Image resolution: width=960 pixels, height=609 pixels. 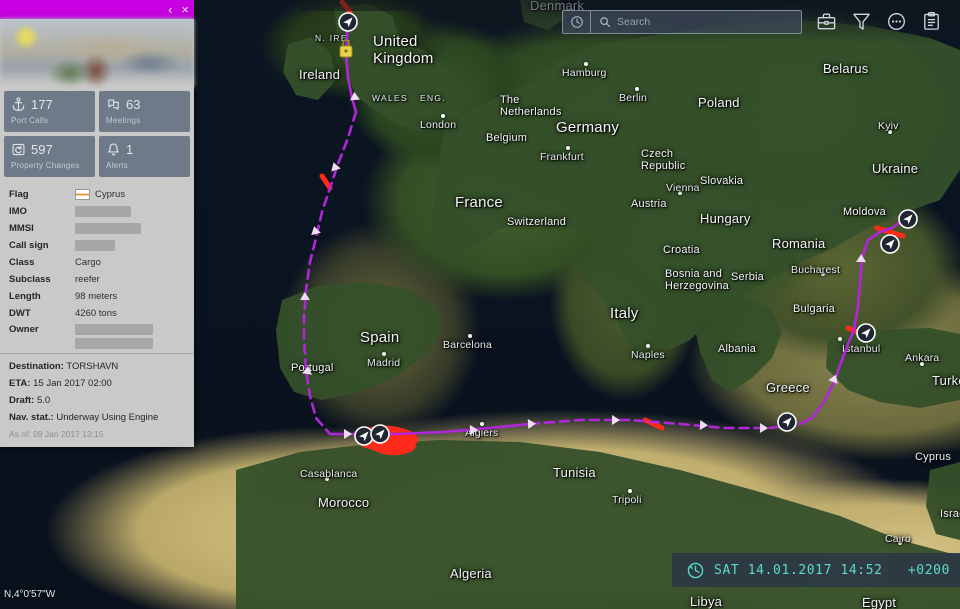 I want to click on attribute-row: Flag Cyprus, so click(x=97, y=194).